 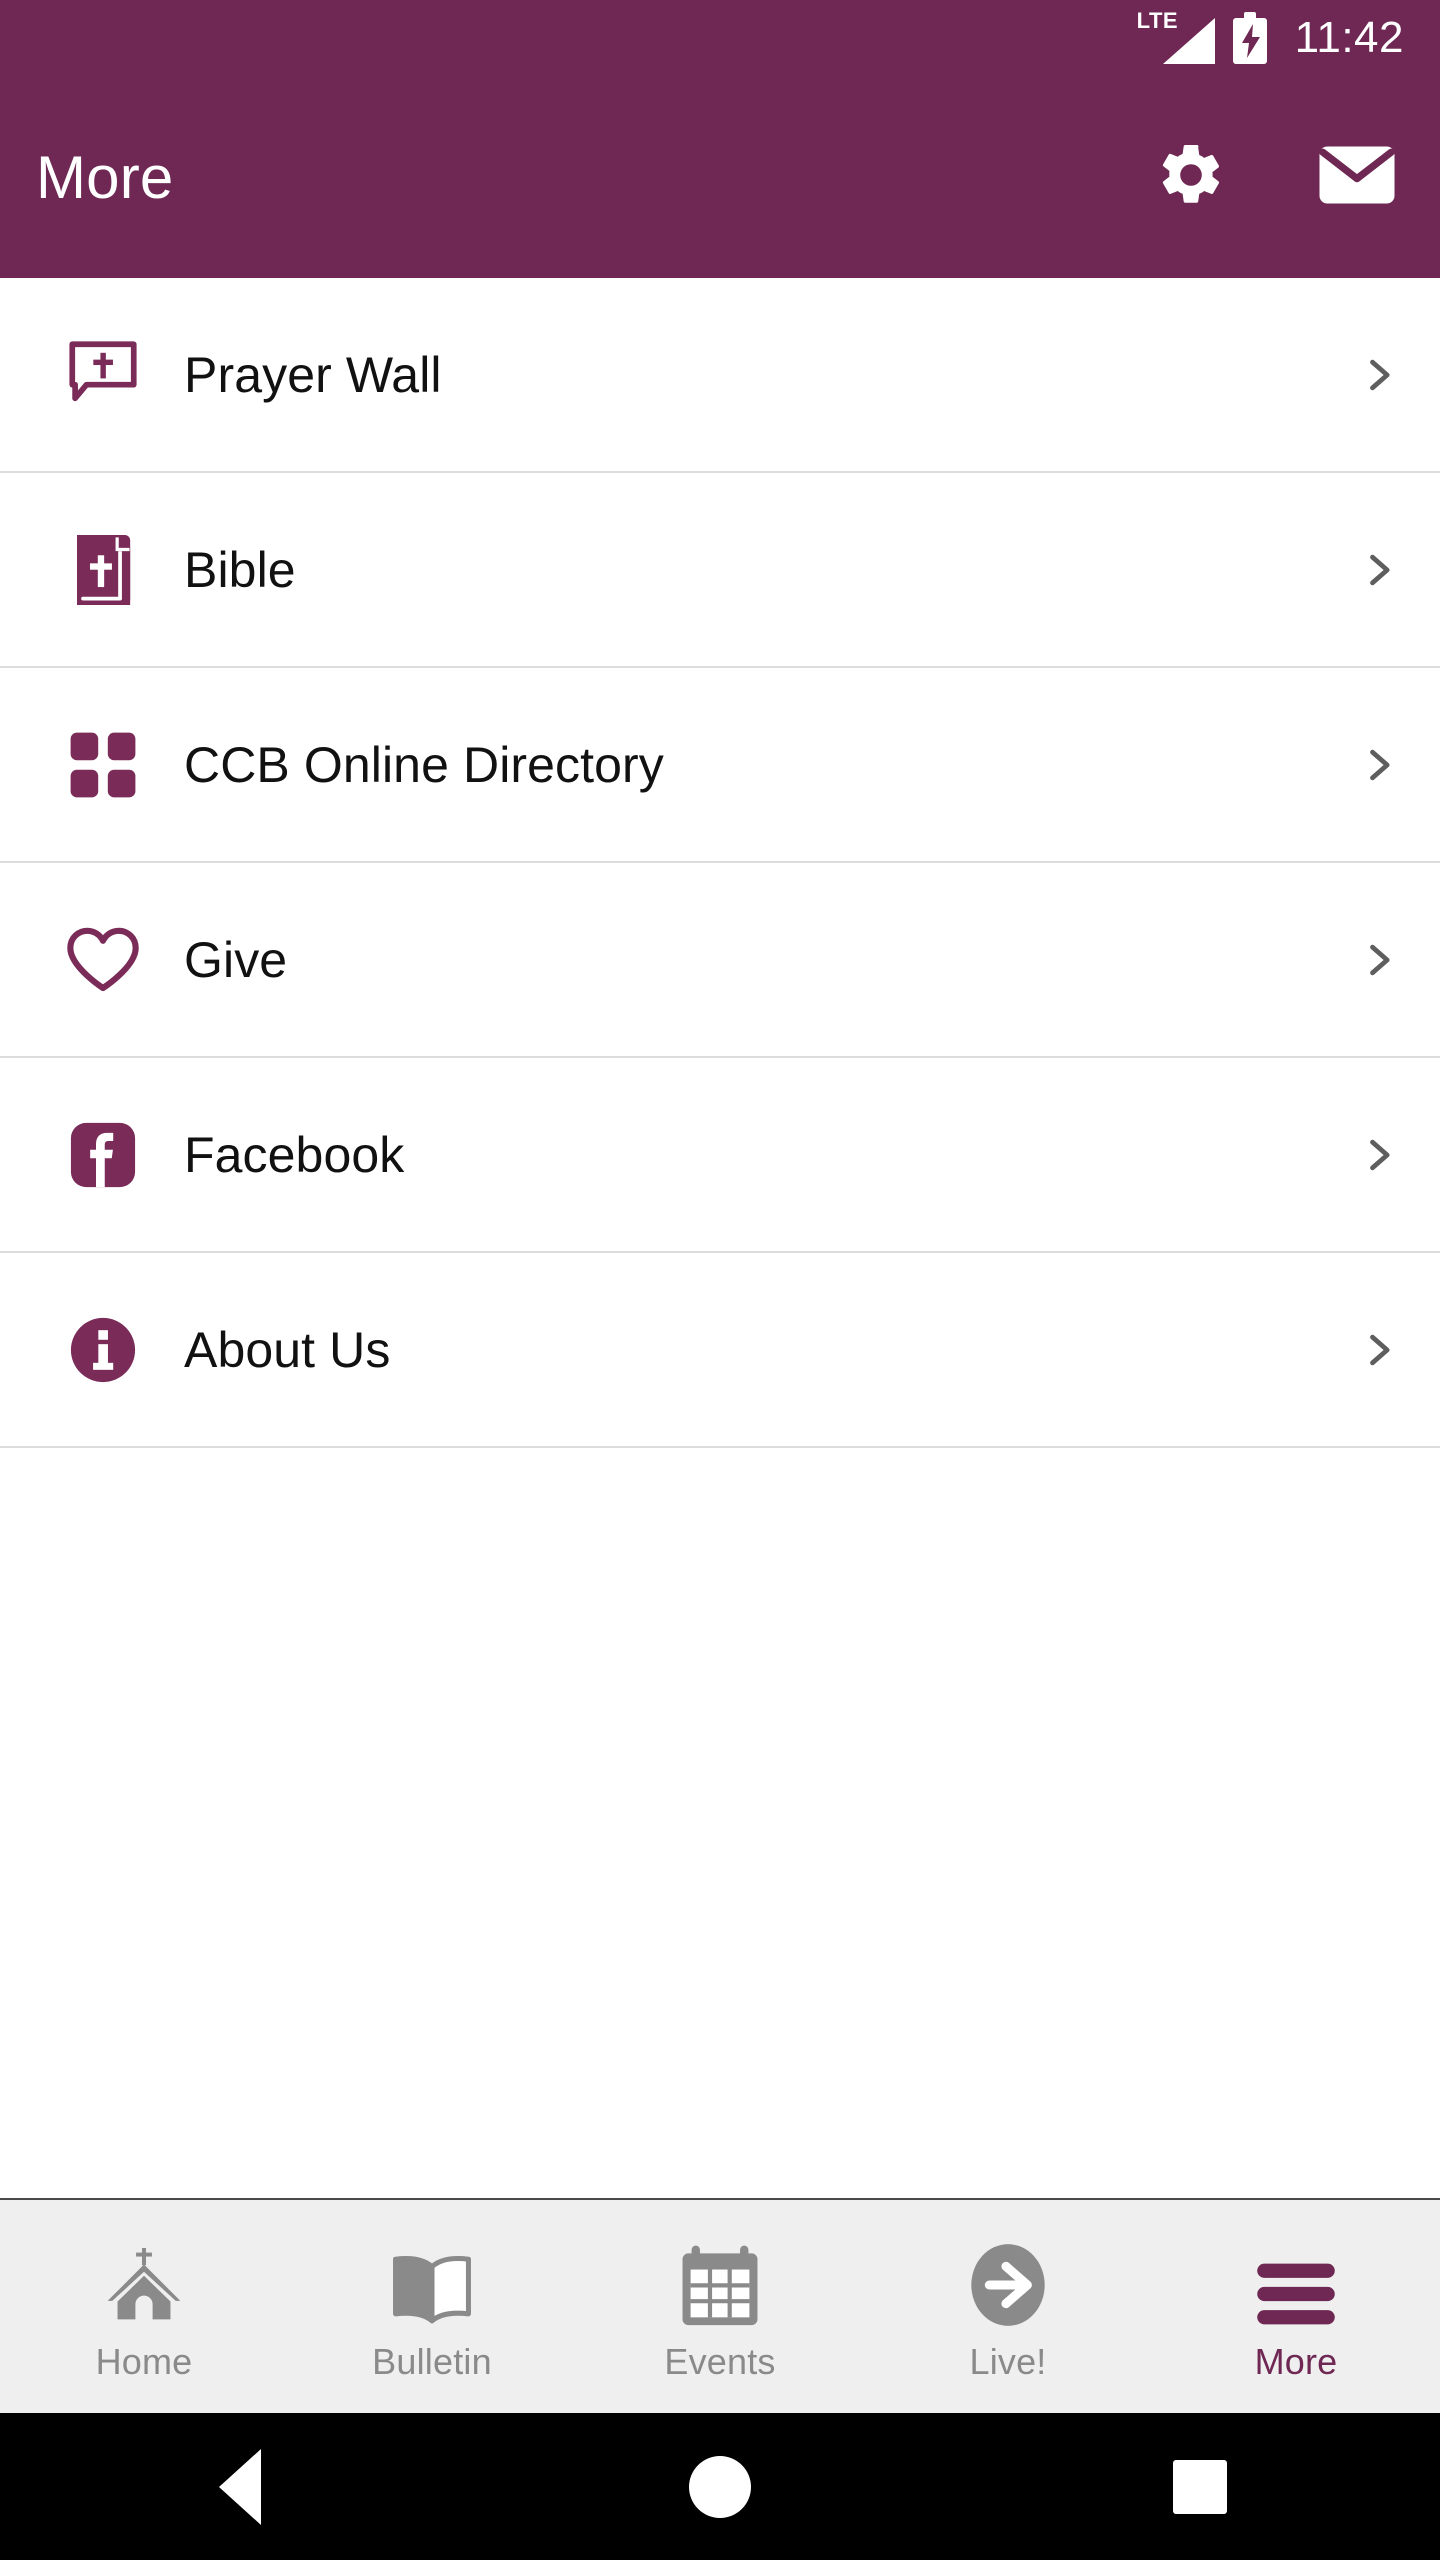 I want to click on menu-item-label: CCB Online Directory, so click(x=424, y=764).